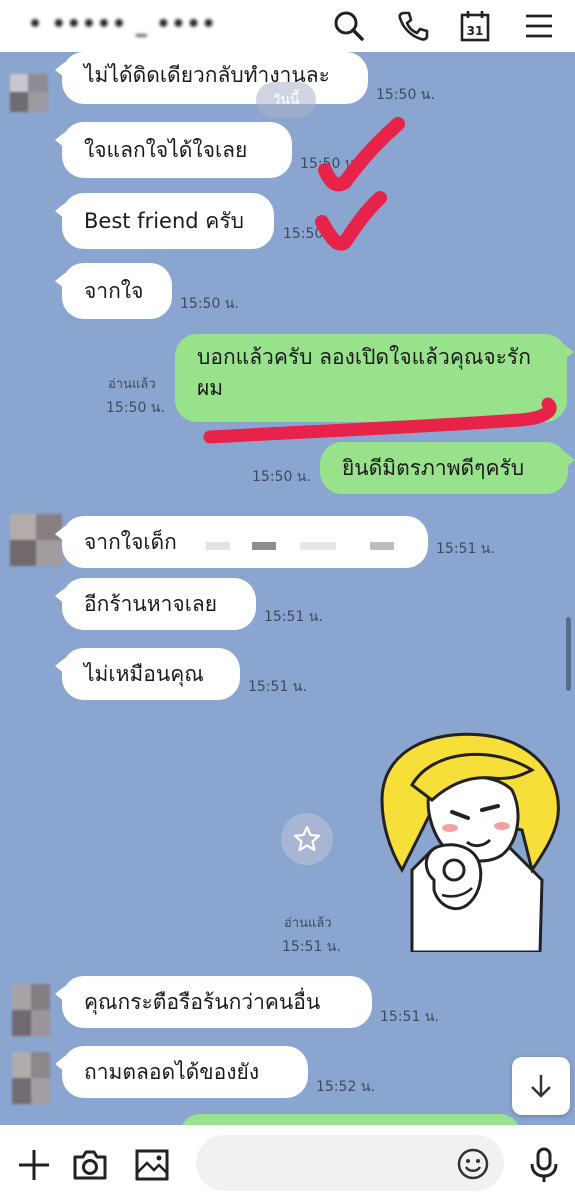 The height and width of the screenshot is (1200, 575). What do you see at coordinates (568, 654) in the screenshot?
I see `scrollbar` at bounding box center [568, 654].